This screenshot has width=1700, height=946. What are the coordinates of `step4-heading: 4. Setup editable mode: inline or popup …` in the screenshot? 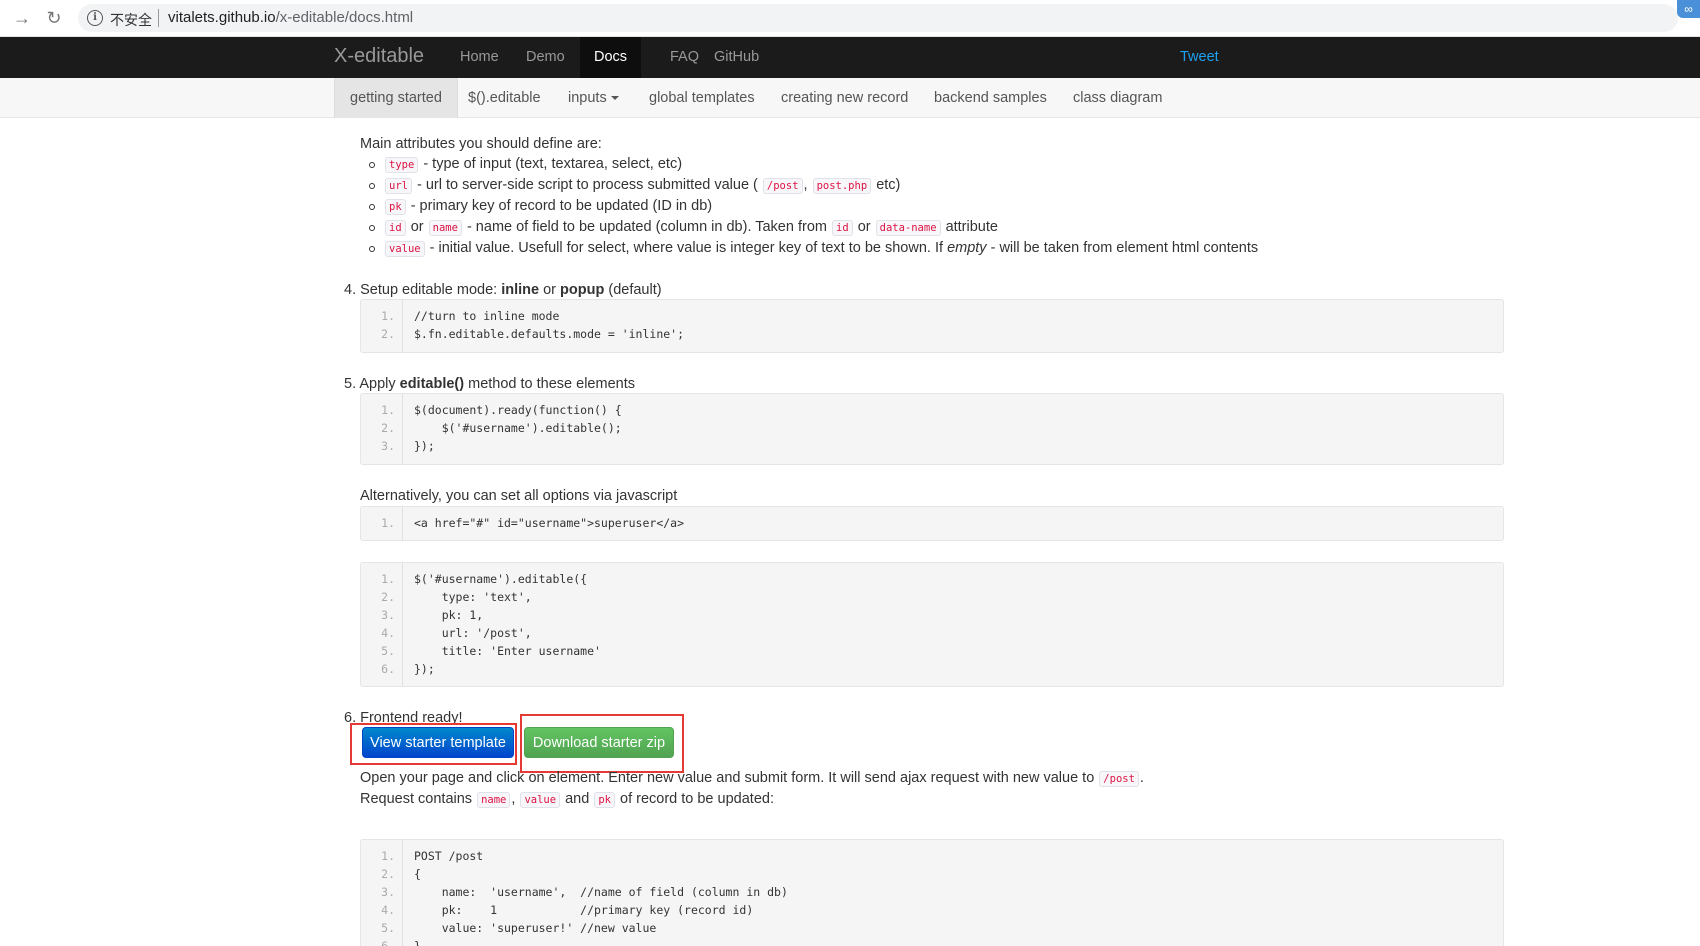 It's located at (503, 290).